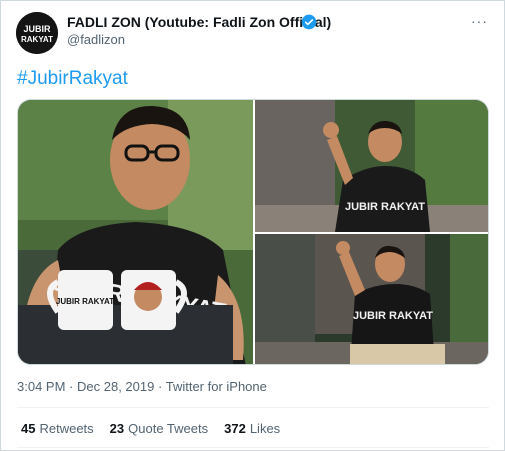 Image resolution: width=505 pixels, height=451 pixels. What do you see at coordinates (96, 39) in the screenshot?
I see `user-handle: @fadlizon` at bounding box center [96, 39].